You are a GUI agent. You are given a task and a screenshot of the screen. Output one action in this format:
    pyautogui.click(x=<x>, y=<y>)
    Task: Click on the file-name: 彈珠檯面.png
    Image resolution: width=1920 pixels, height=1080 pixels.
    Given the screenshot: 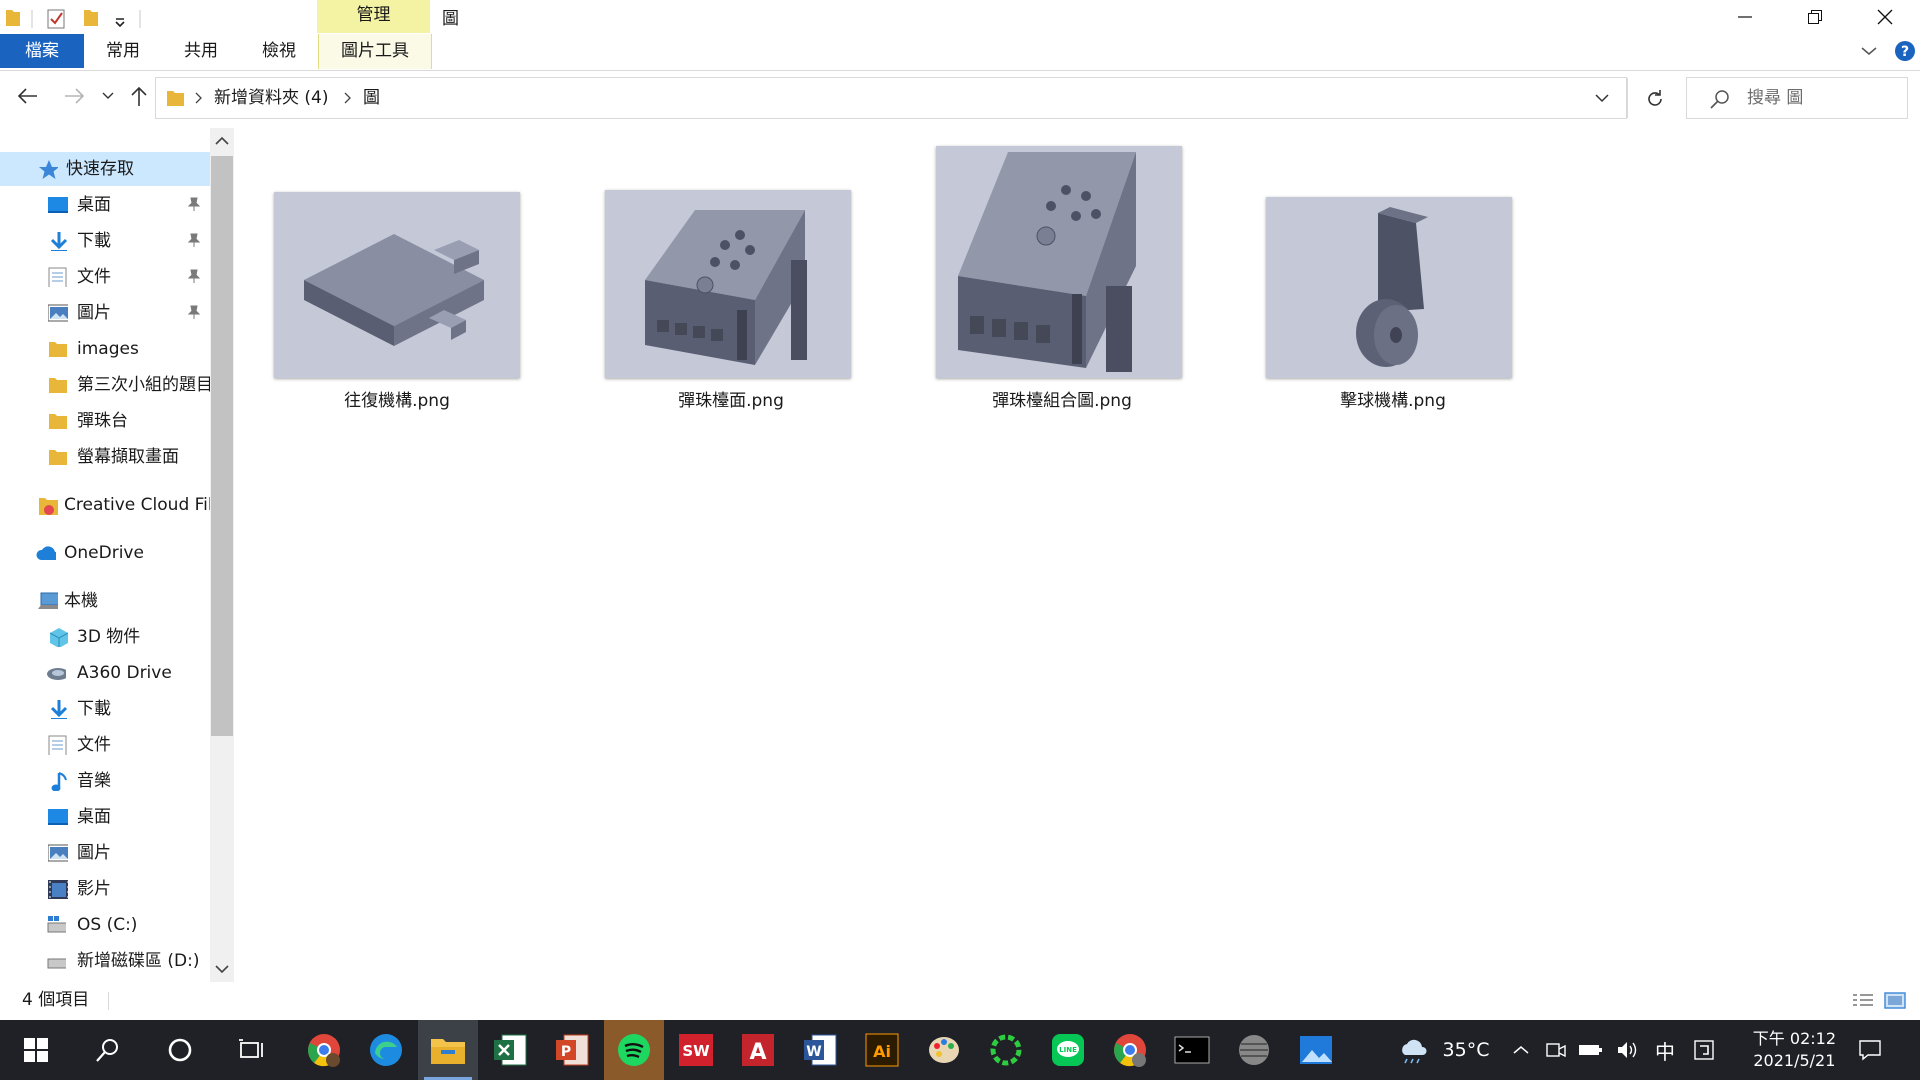 What is the action you would take?
    pyautogui.click(x=731, y=398)
    